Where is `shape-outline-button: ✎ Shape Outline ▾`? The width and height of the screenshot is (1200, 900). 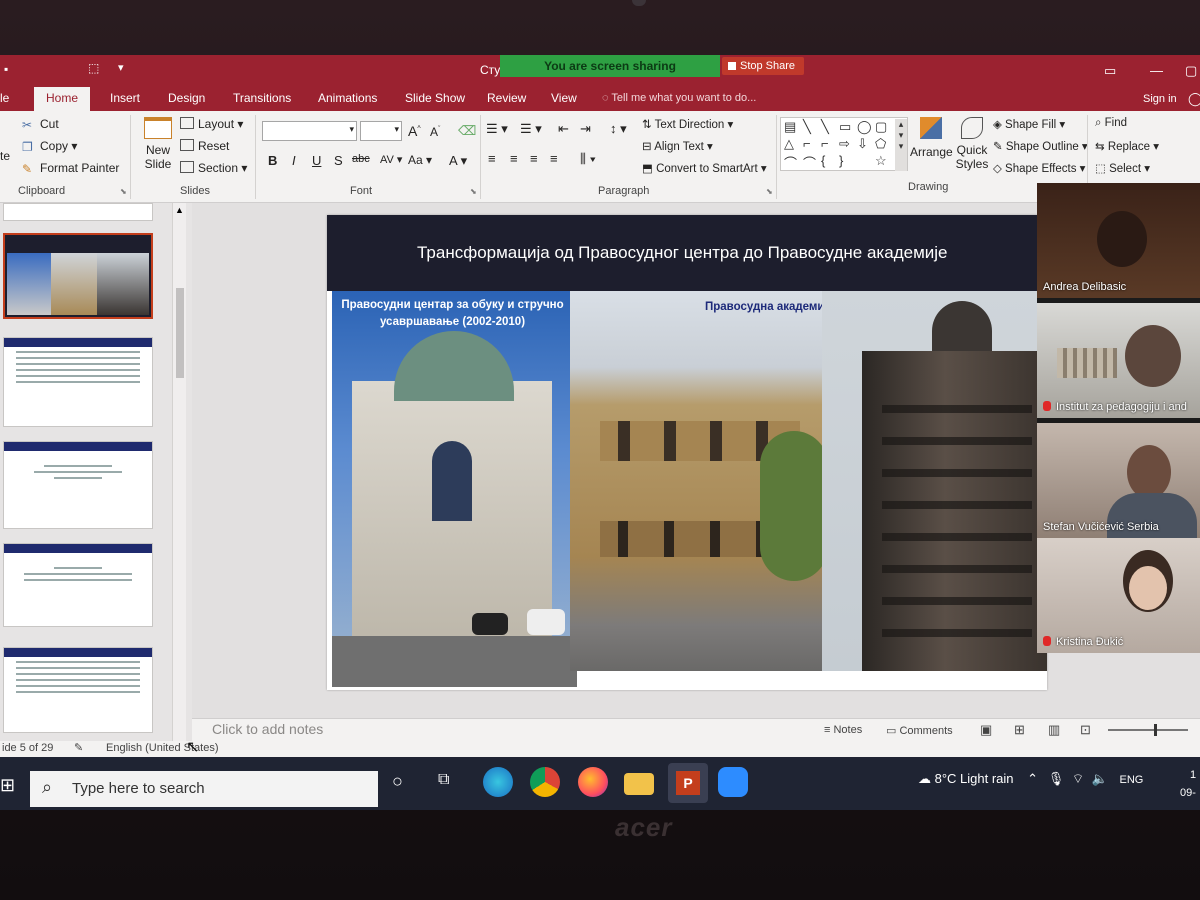
shape-outline-button: ✎ Shape Outline ▾ is located at coordinates (1040, 146).